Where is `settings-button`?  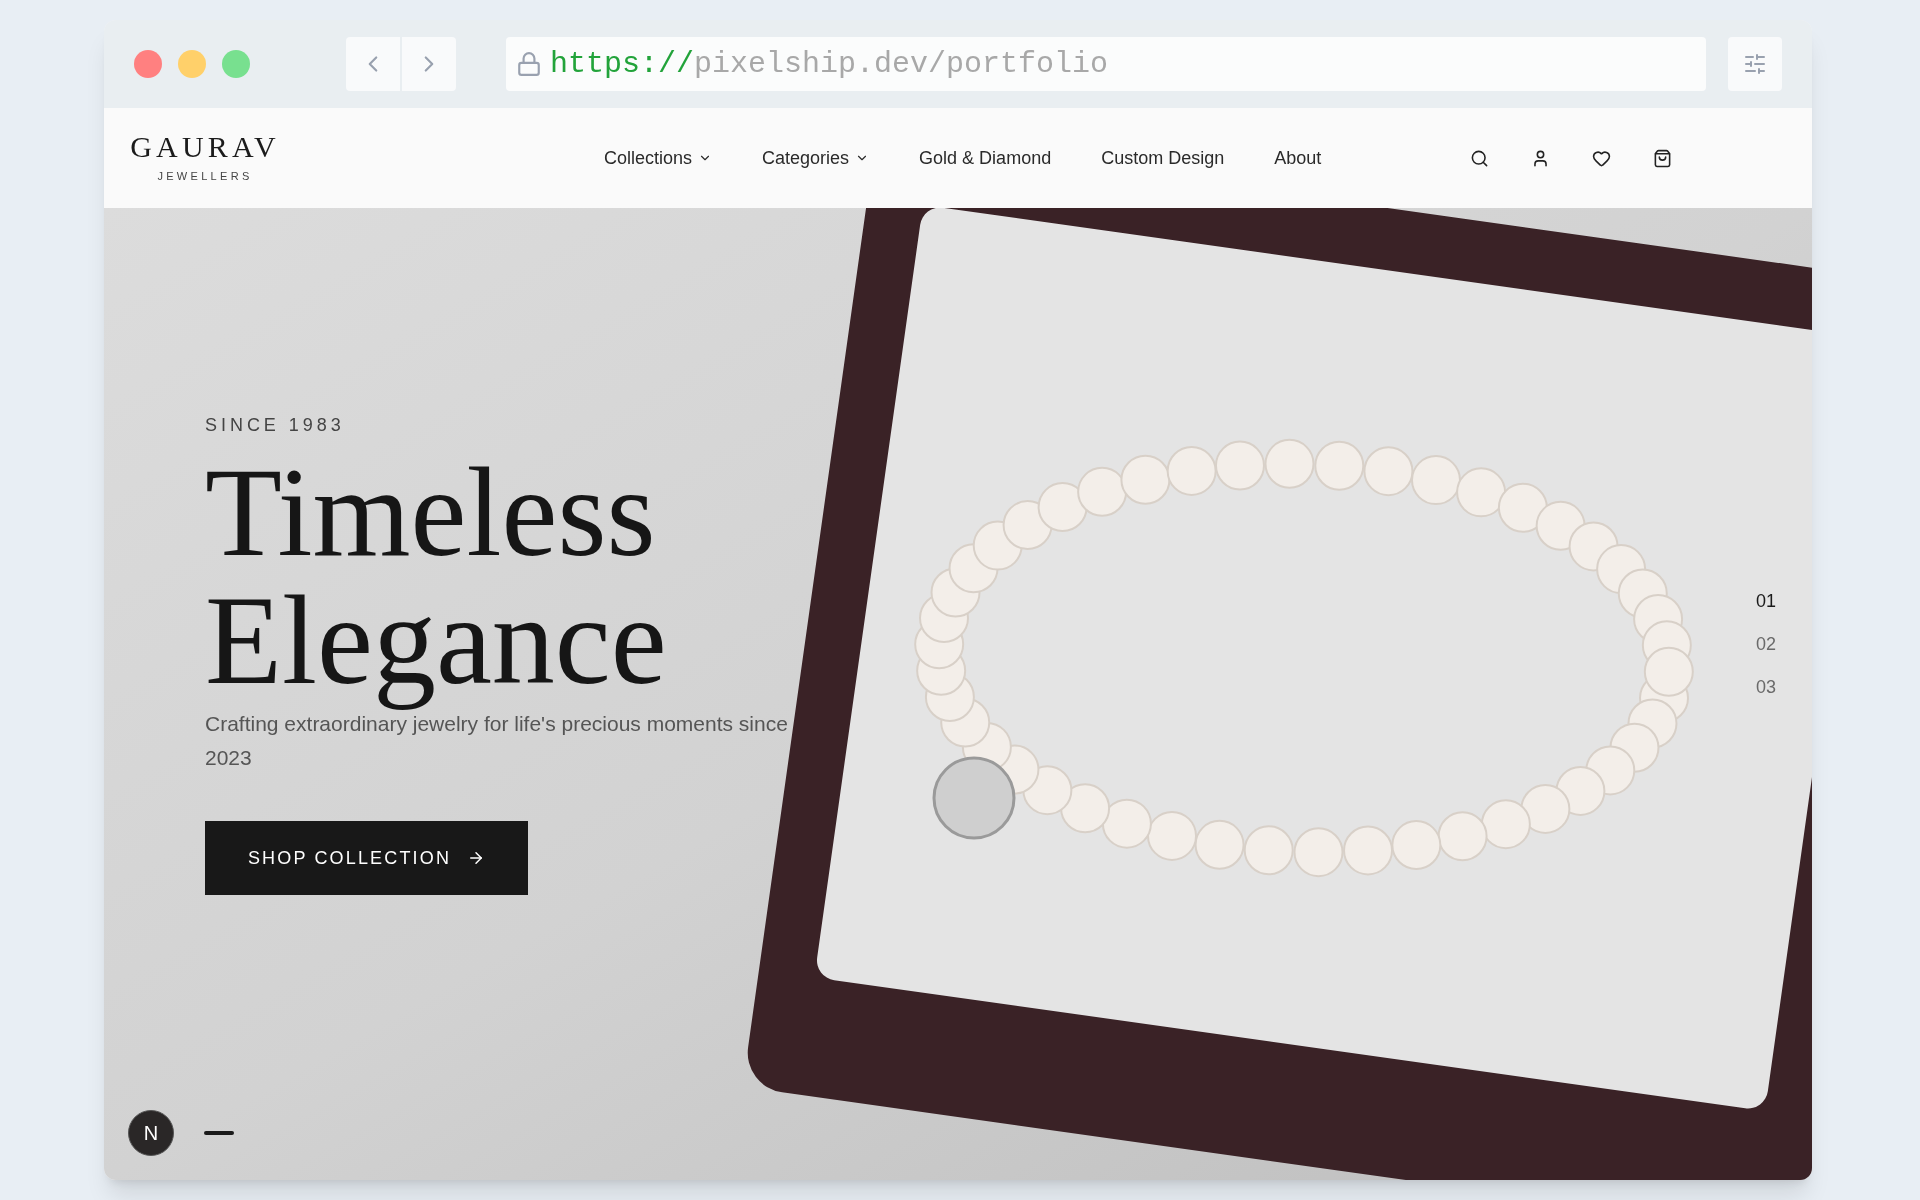
settings-button is located at coordinates (1755, 64).